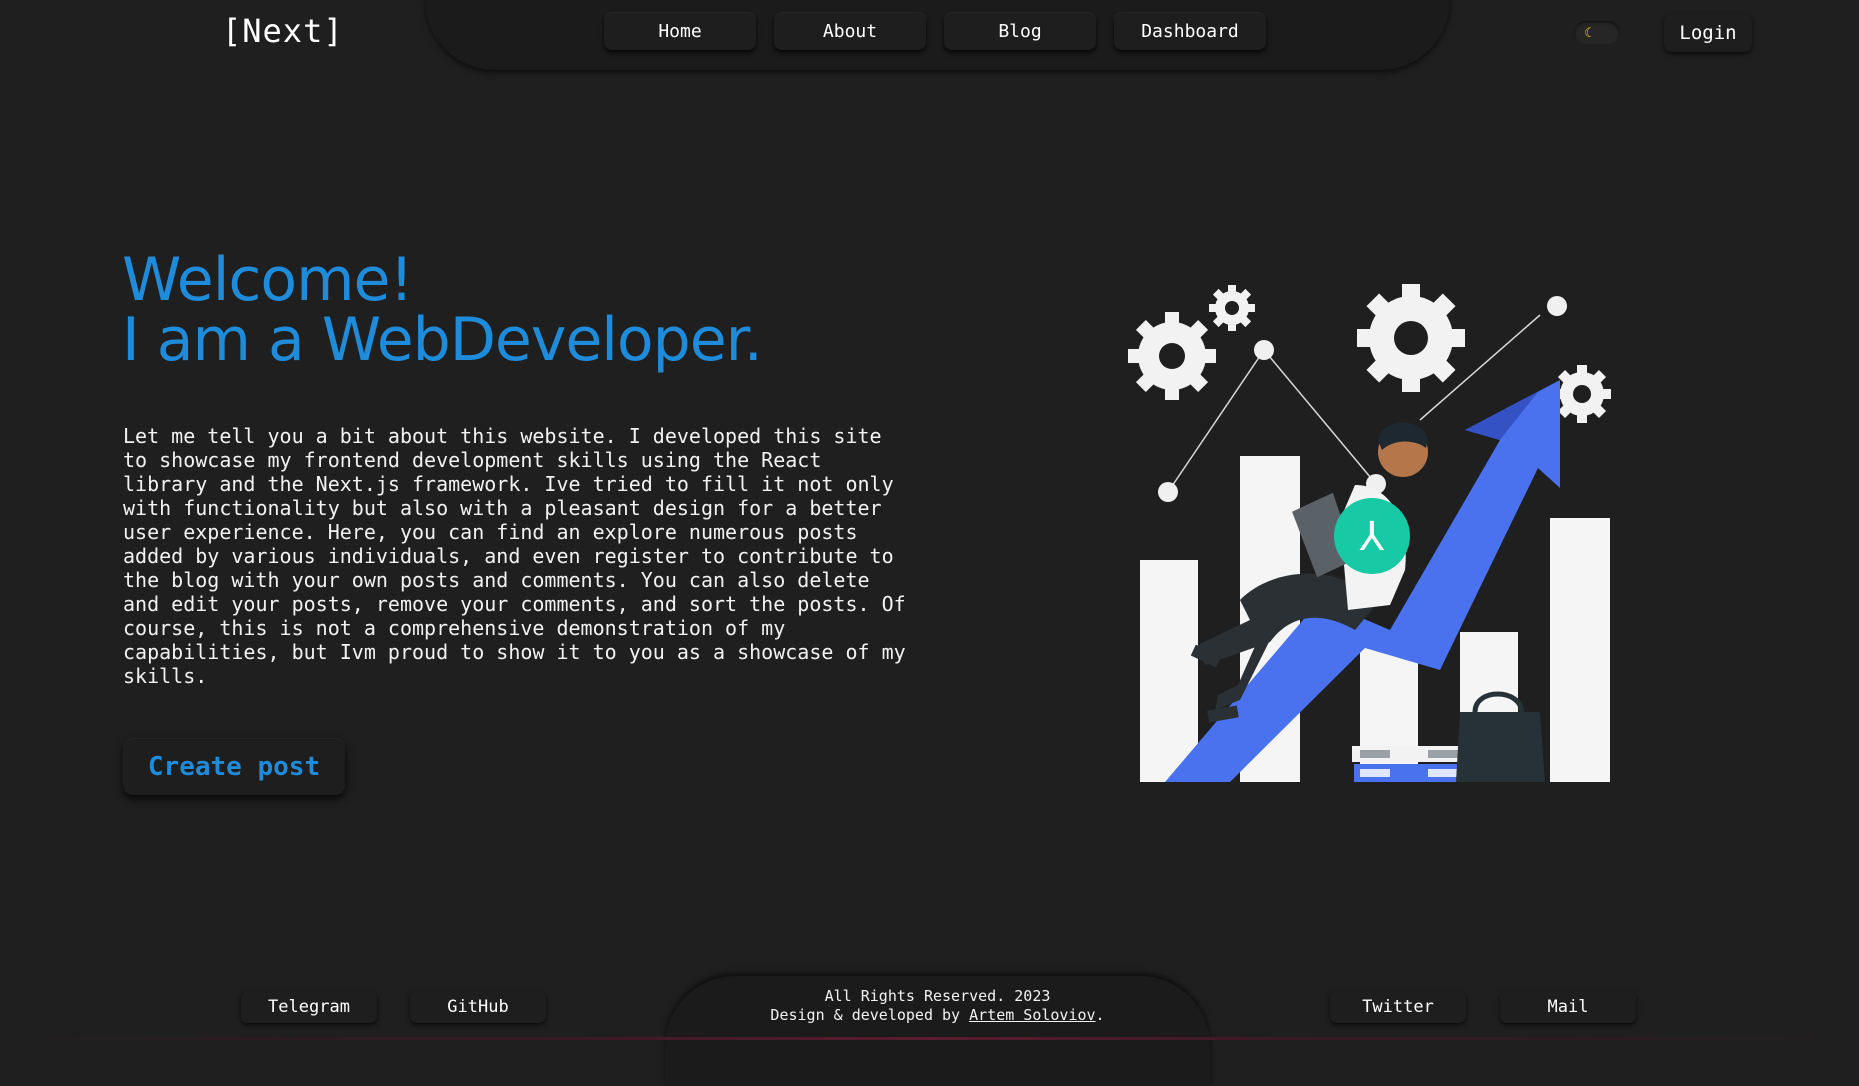 The width and height of the screenshot is (1859, 1086). Describe the element at coordinates (1588, 33) in the screenshot. I see `moon-icon: ☾` at that location.